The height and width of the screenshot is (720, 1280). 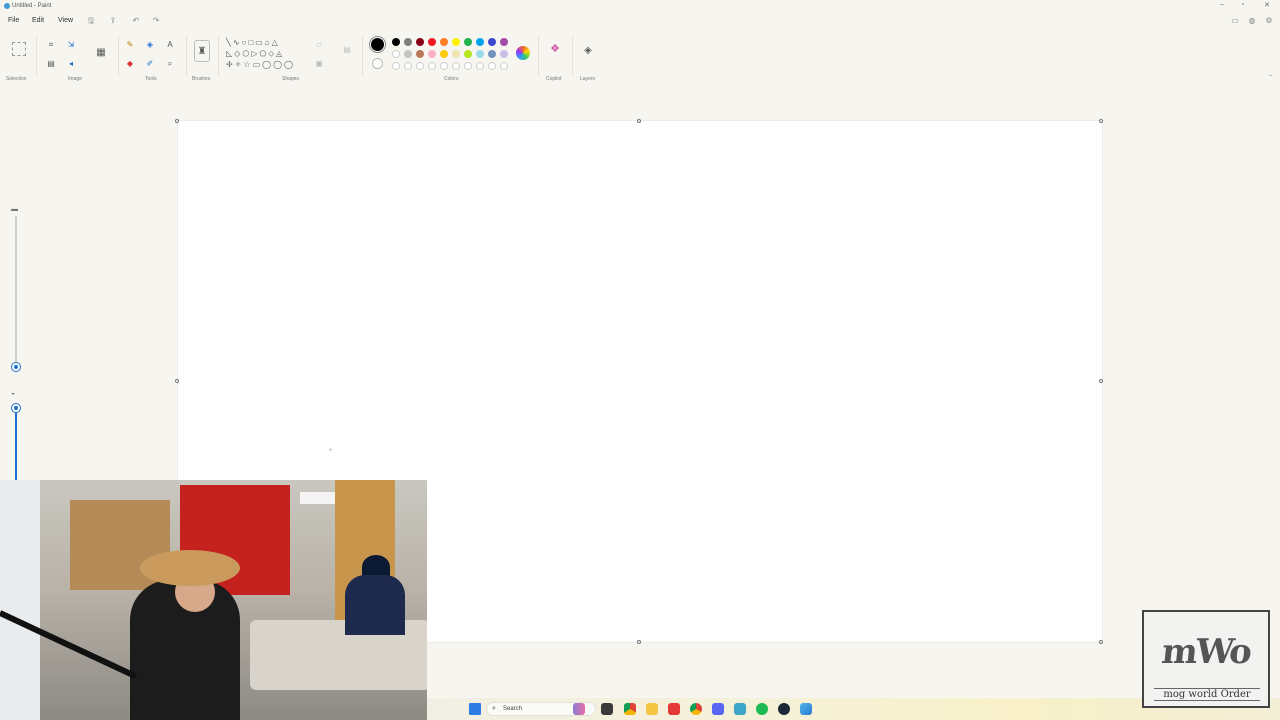 What do you see at coordinates (213, 600) in the screenshot?
I see `webcam-overlay` at bounding box center [213, 600].